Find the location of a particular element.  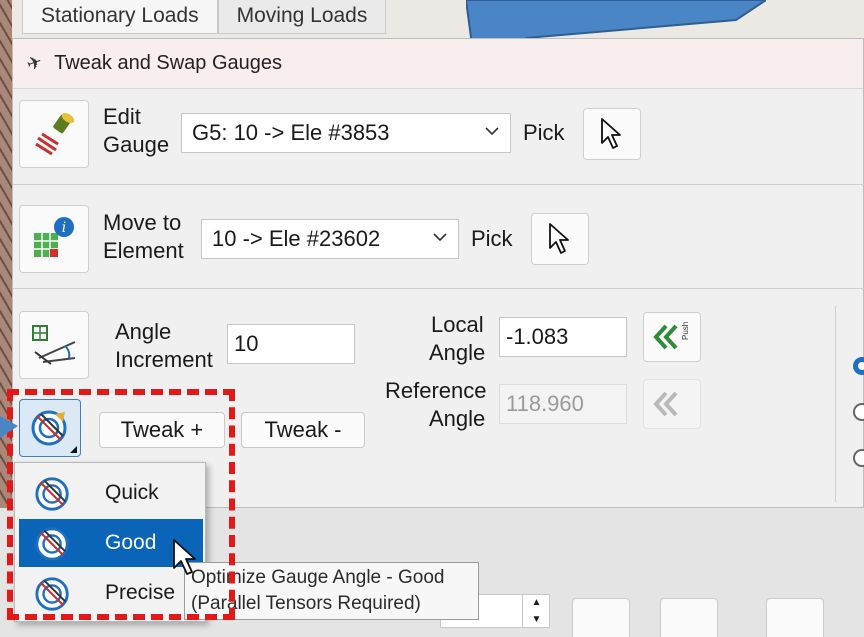

move-to-label-line2: Element is located at coordinates (143, 250).